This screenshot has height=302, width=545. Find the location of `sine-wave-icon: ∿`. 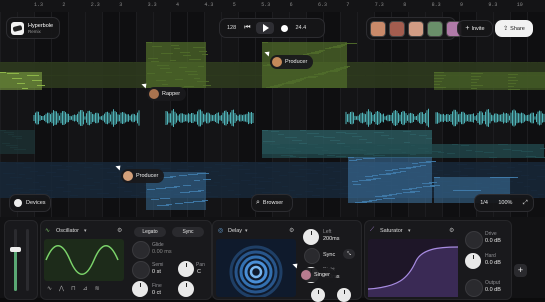

sine-wave-icon: ∿ is located at coordinates (49, 288).